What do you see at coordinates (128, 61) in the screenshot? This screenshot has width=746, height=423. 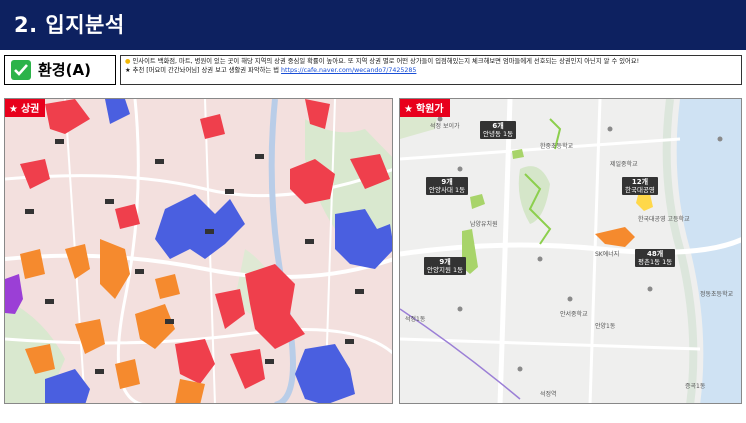 I see `lightbulb-icon: ●` at bounding box center [128, 61].